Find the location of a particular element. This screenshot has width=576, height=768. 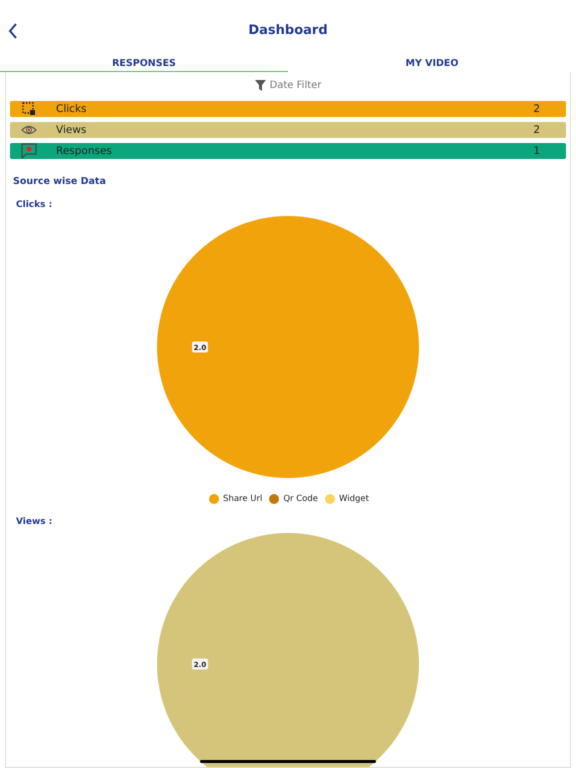

legend-label: Qr Code is located at coordinates (300, 499).